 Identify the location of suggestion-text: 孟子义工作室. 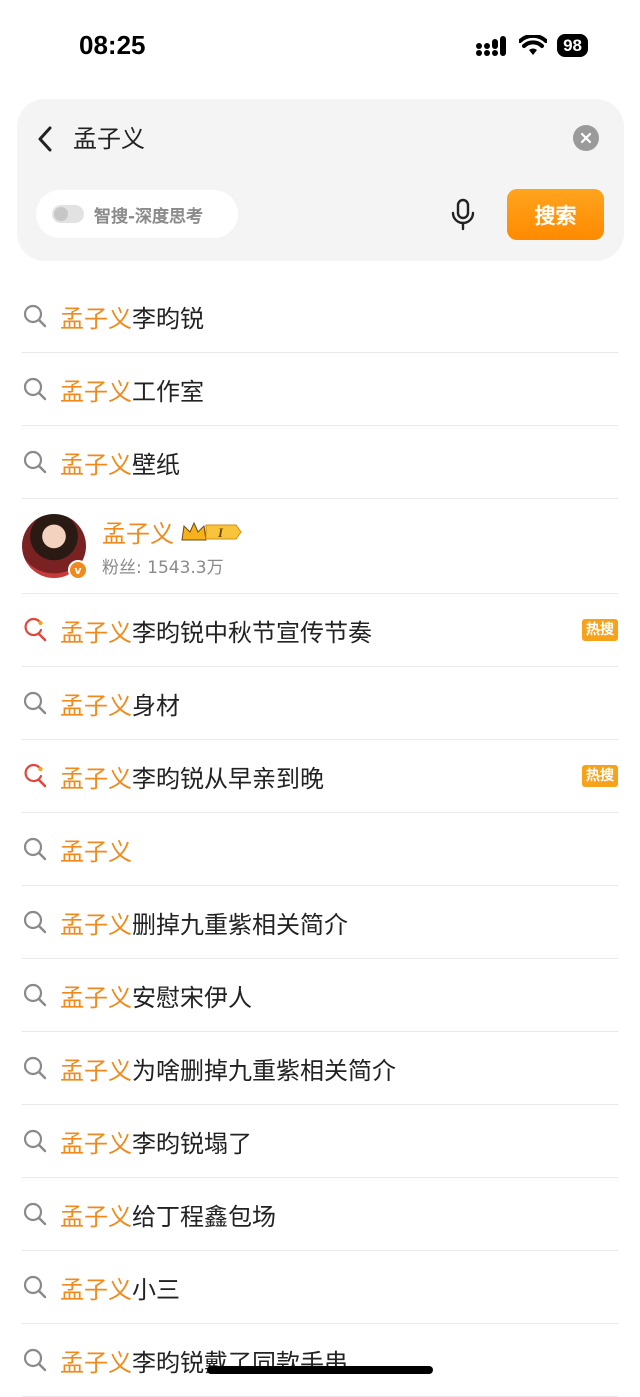
(132, 389).